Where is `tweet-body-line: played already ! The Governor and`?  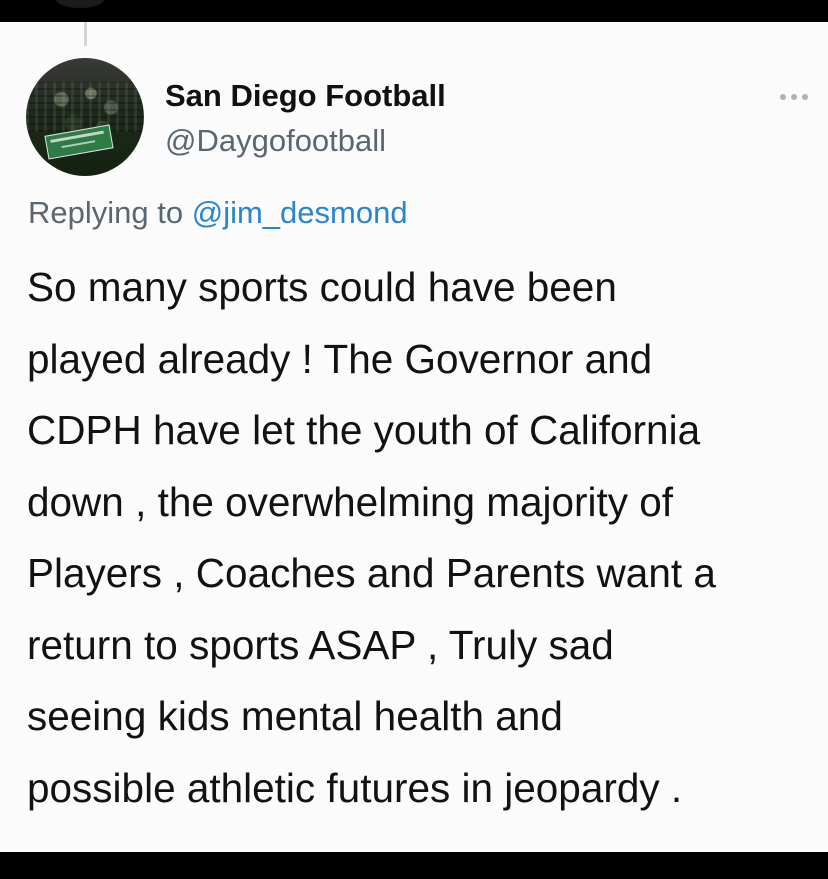
tweet-body-line: played already ! The Governor and is located at coordinates (340, 358).